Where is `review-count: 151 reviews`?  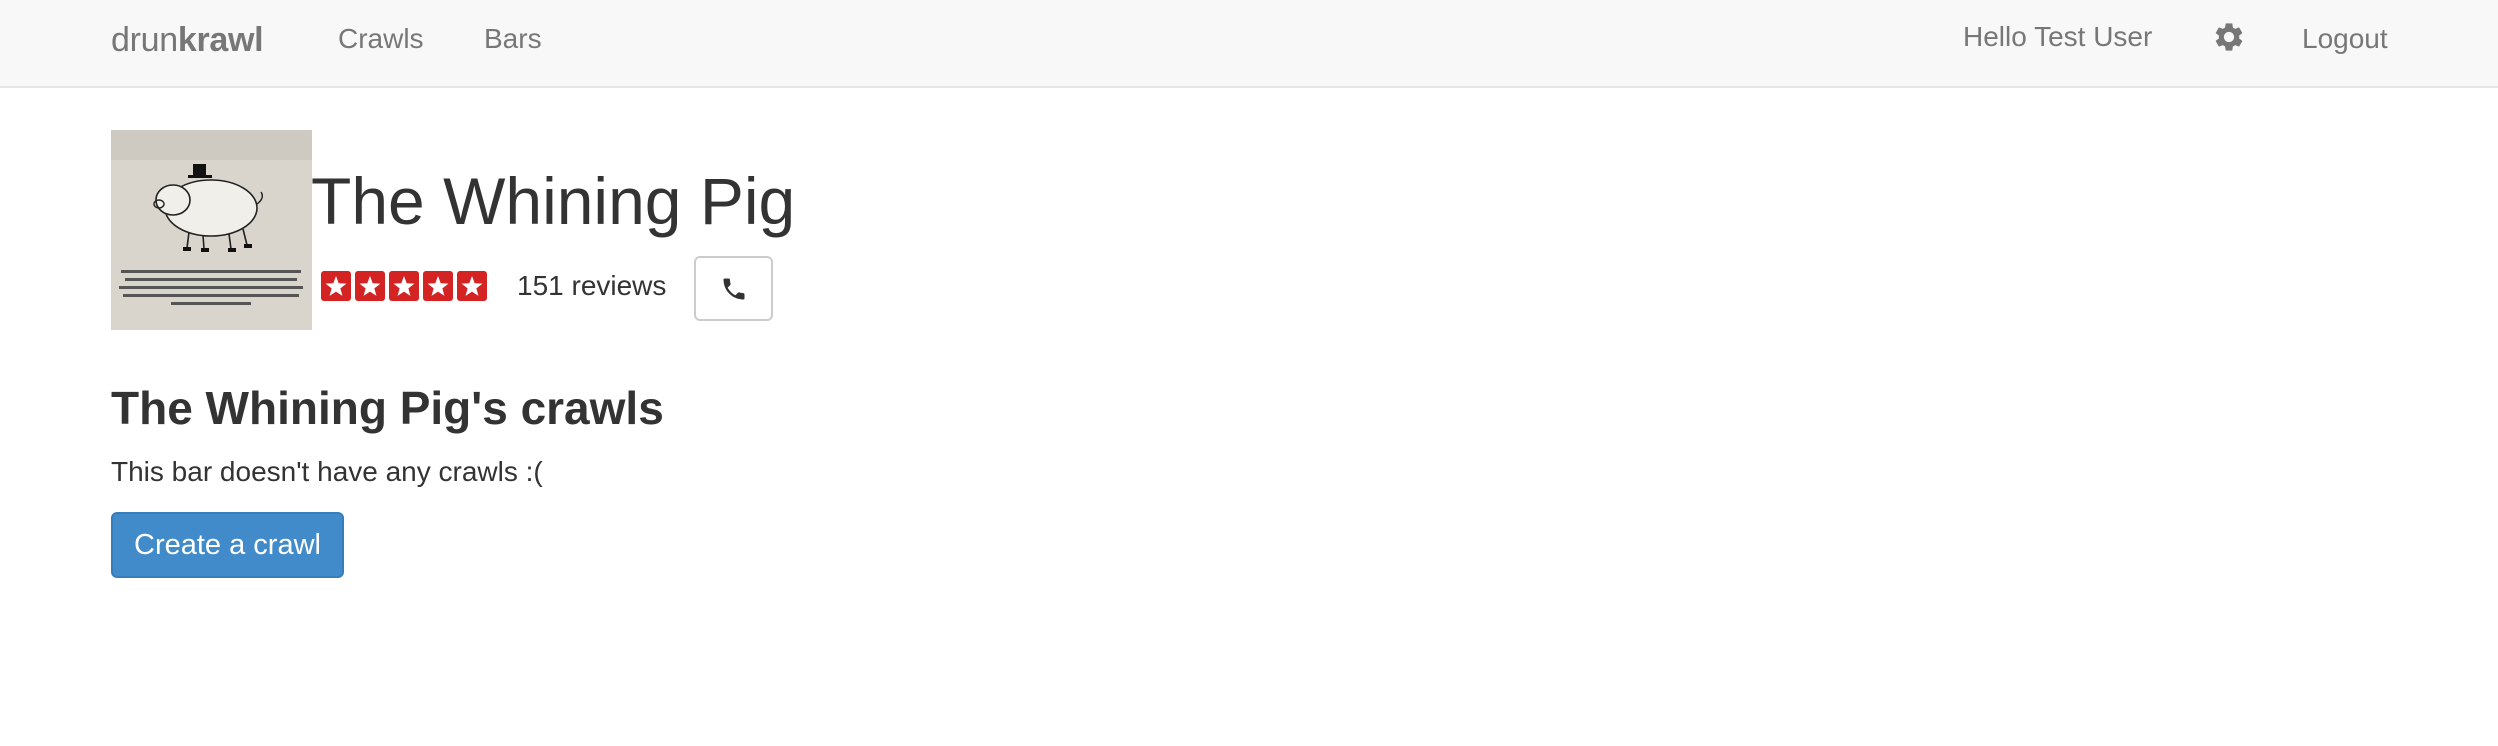 review-count: 151 reviews is located at coordinates (592, 285).